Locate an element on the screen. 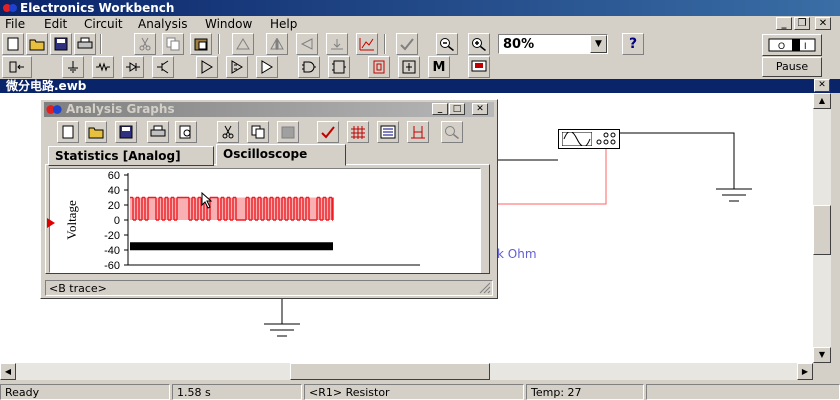 This screenshot has width=840, height=400. paste-button is located at coordinates (201, 44).